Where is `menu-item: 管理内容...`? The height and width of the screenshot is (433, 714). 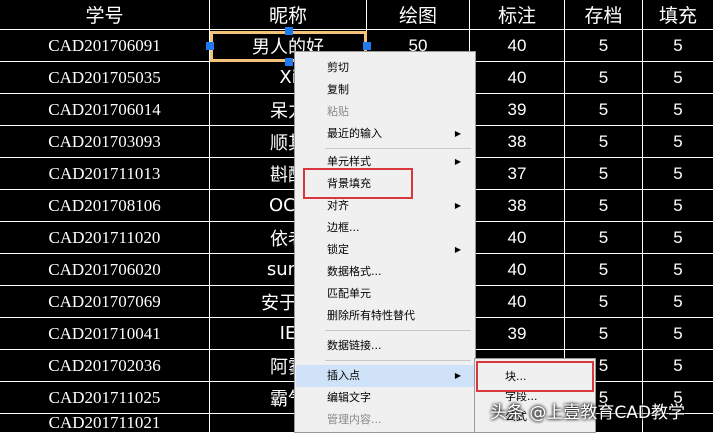 menu-item: 管理内容... is located at coordinates (397, 420).